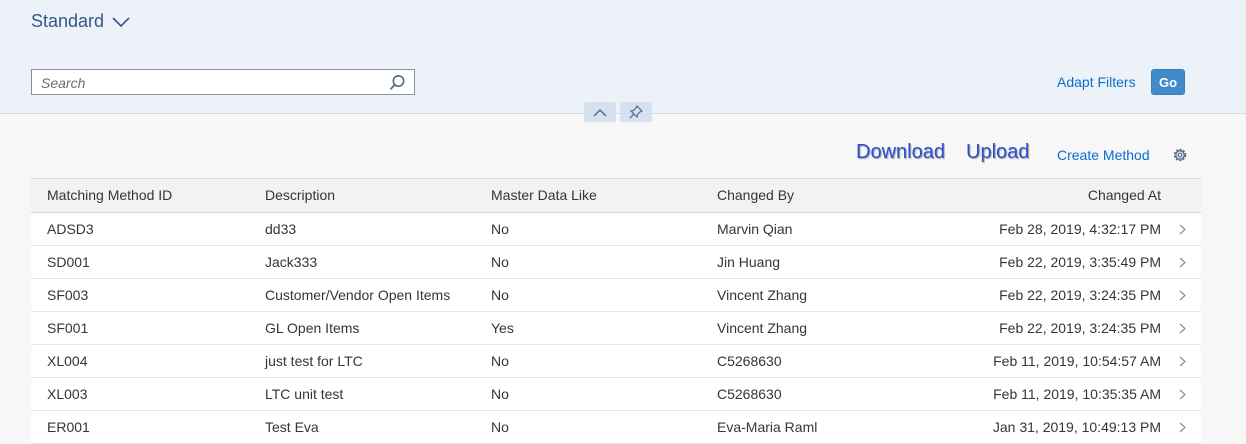  Describe the element at coordinates (291, 262) in the screenshot. I see `cell-description: Jack333` at that location.